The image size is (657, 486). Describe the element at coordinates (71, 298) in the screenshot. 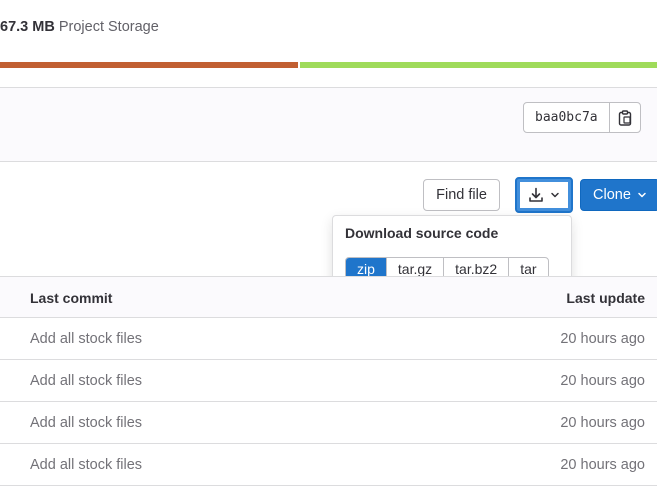

I see `column-last-commit: Last commit` at that location.